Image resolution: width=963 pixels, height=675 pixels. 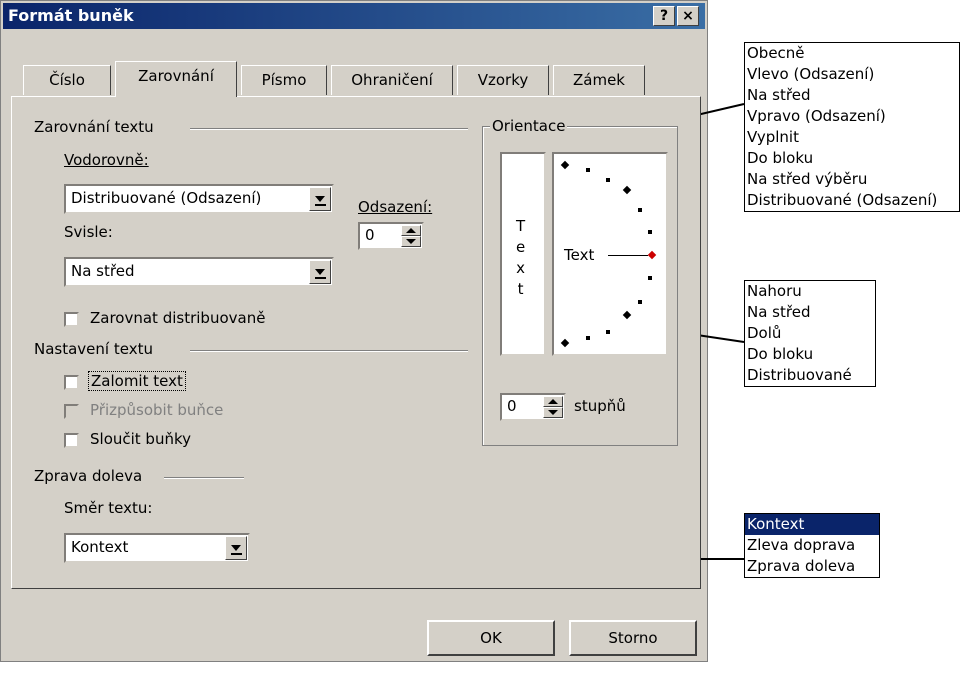 What do you see at coordinates (521, 226) in the screenshot?
I see `vertical-text-char: T` at bounding box center [521, 226].